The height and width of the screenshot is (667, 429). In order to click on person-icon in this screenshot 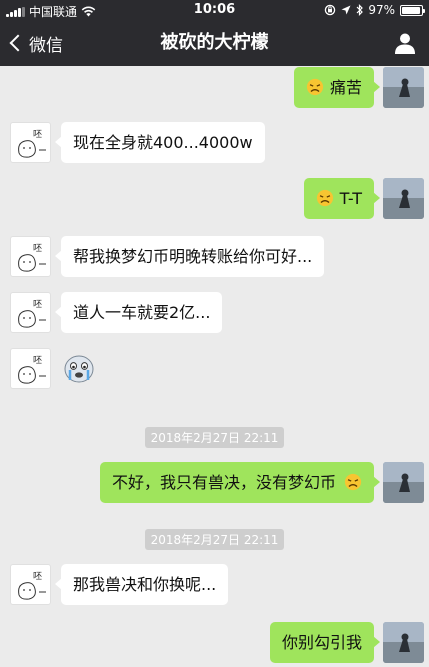, I will do `click(405, 43)`.